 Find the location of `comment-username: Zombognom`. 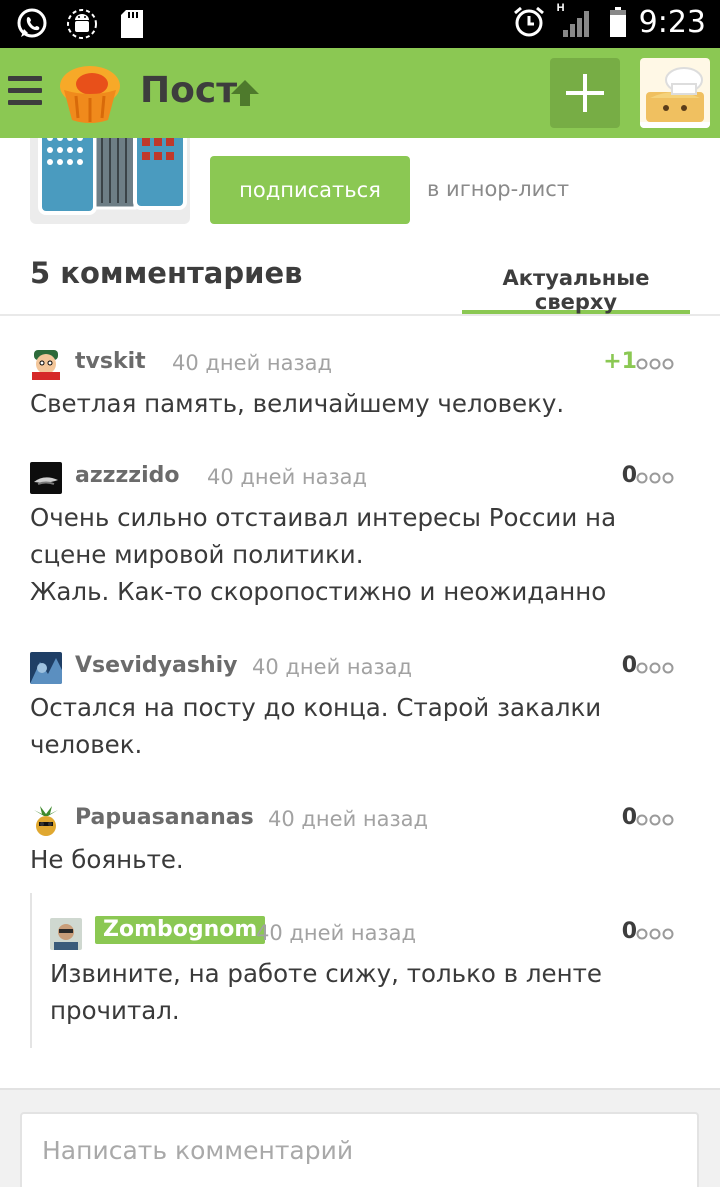

comment-username: Zombognom is located at coordinates (180, 930).